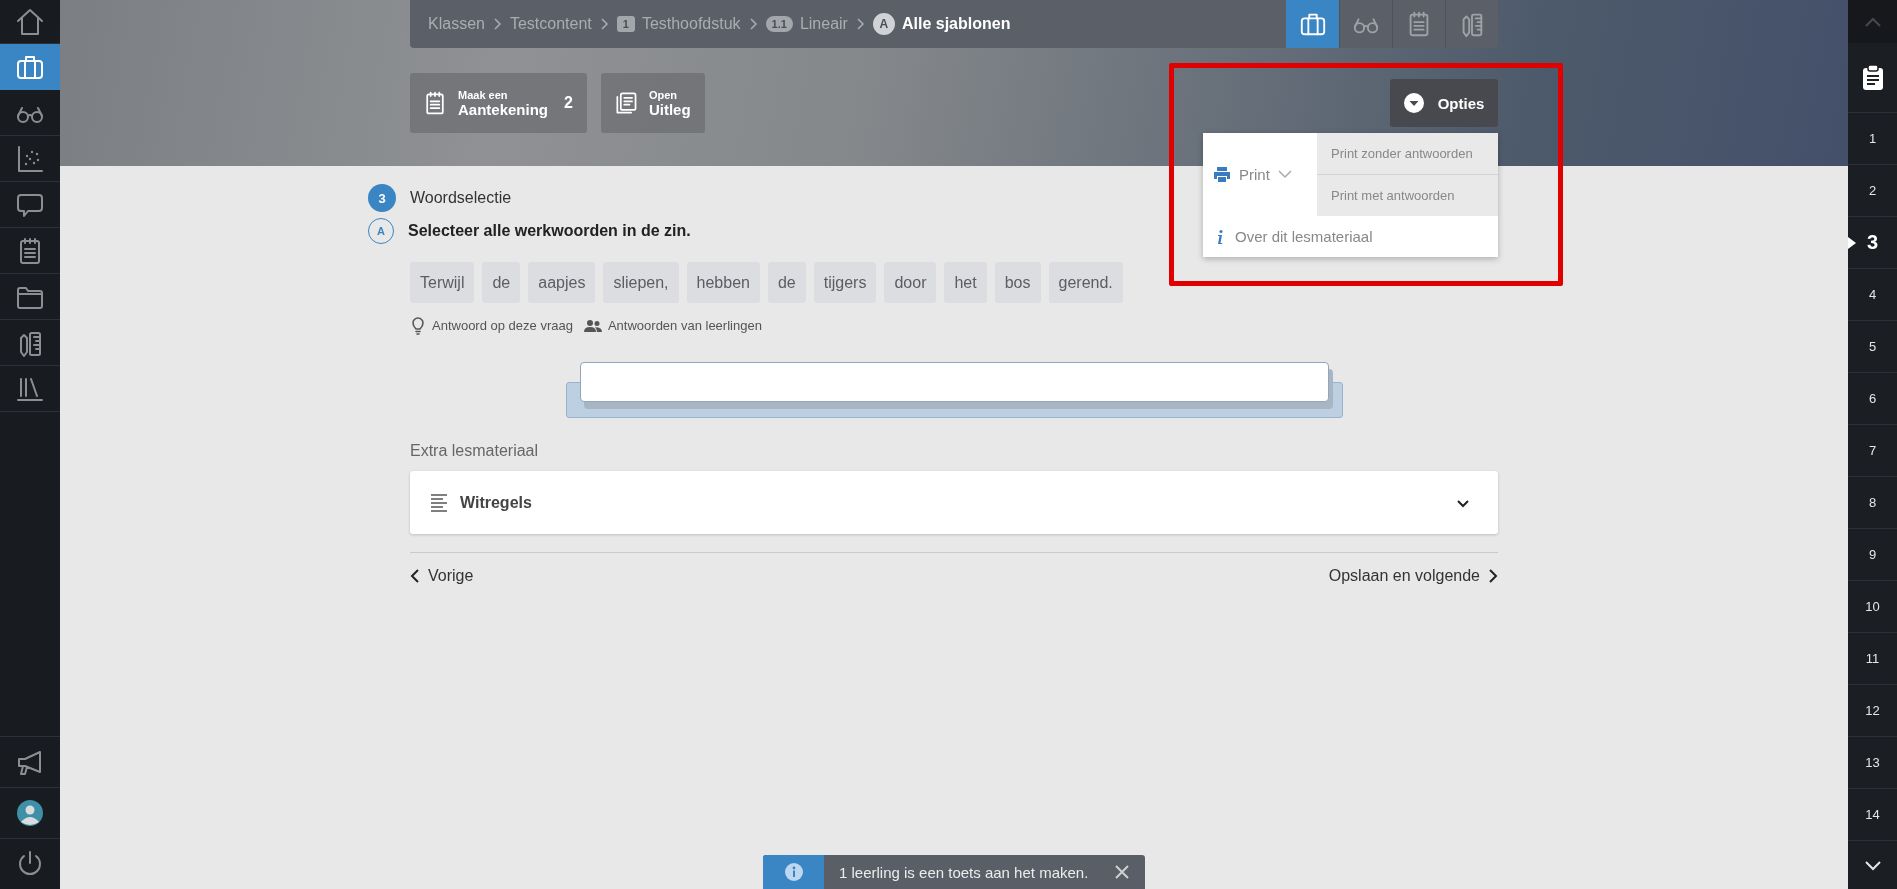 This screenshot has width=1897, height=889. Describe the element at coordinates (30, 158) in the screenshot. I see `scatter-chart-icon` at that location.